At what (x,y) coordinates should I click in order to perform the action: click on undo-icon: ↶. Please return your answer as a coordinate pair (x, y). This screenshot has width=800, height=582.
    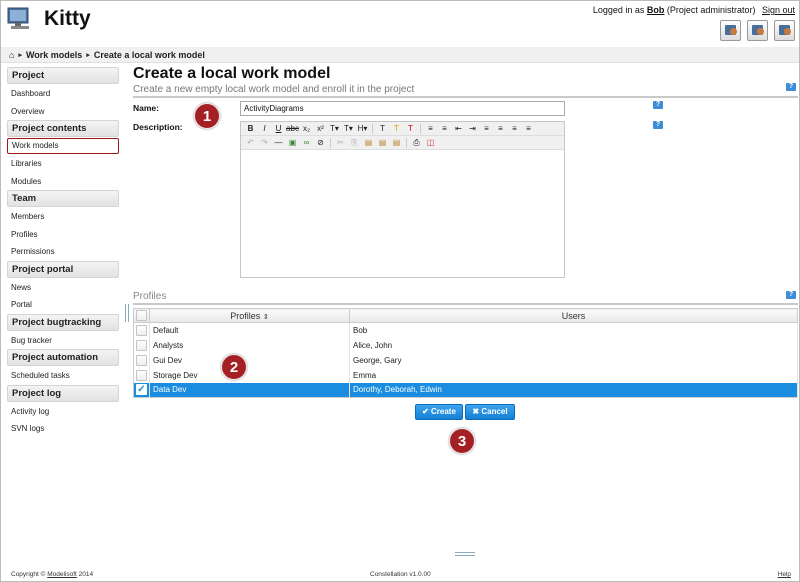
    Looking at the image, I should click on (250, 143).